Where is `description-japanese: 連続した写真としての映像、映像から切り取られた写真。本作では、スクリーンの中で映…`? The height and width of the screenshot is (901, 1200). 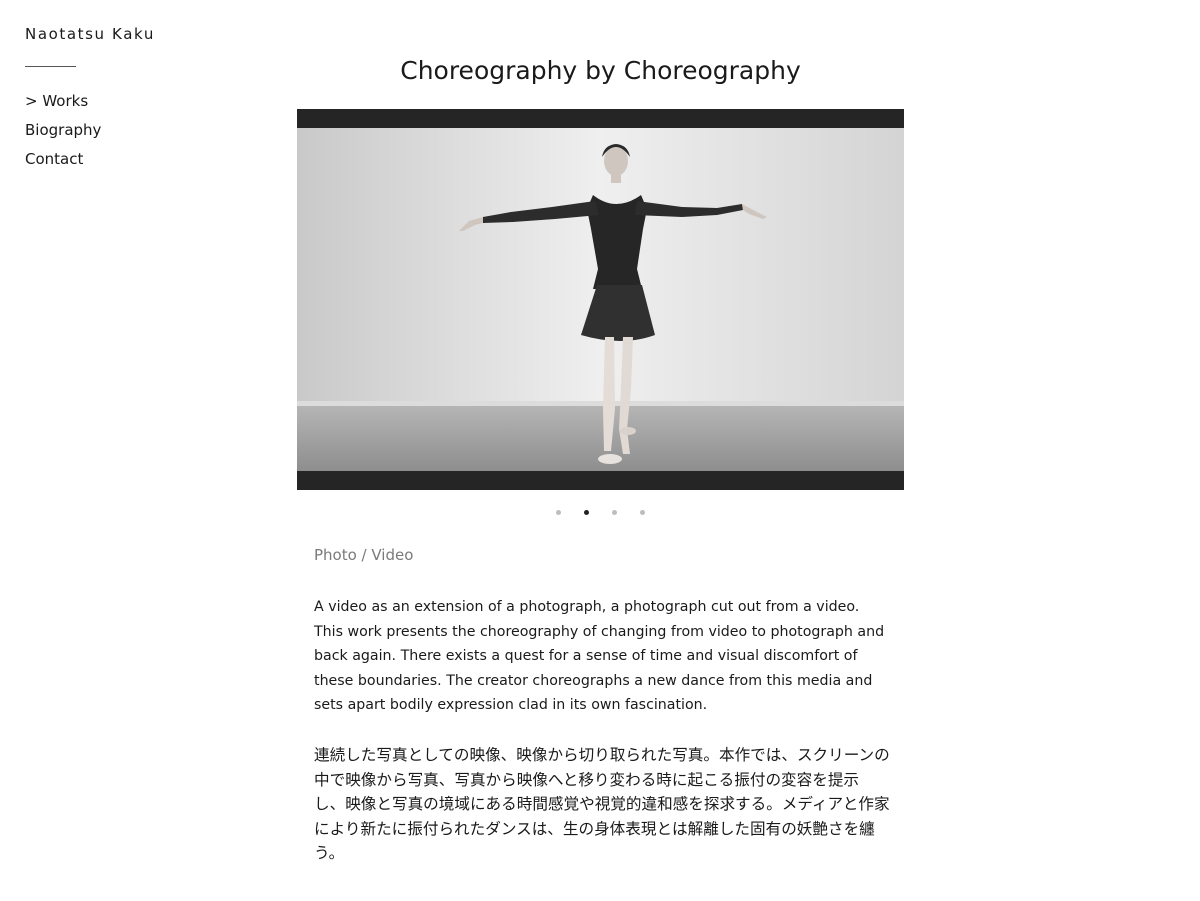
description-japanese: 連続した写真としての映像、映像から切り取られた写真。本作では、スクリーンの中で映… is located at coordinates (602, 804).